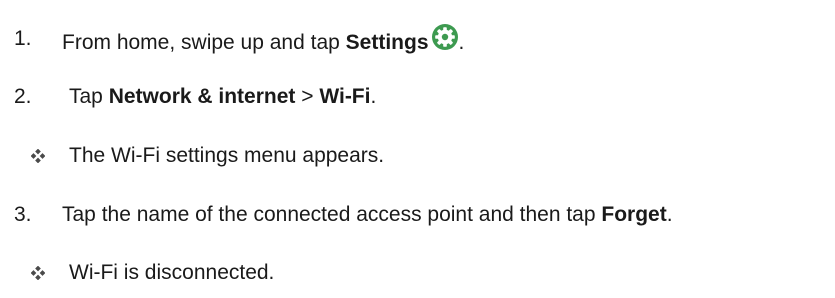 Image resolution: width=835 pixels, height=298 pixels. Describe the element at coordinates (227, 155) in the screenshot. I see `result-text: The Wi-Fi settings menu appears.` at that location.